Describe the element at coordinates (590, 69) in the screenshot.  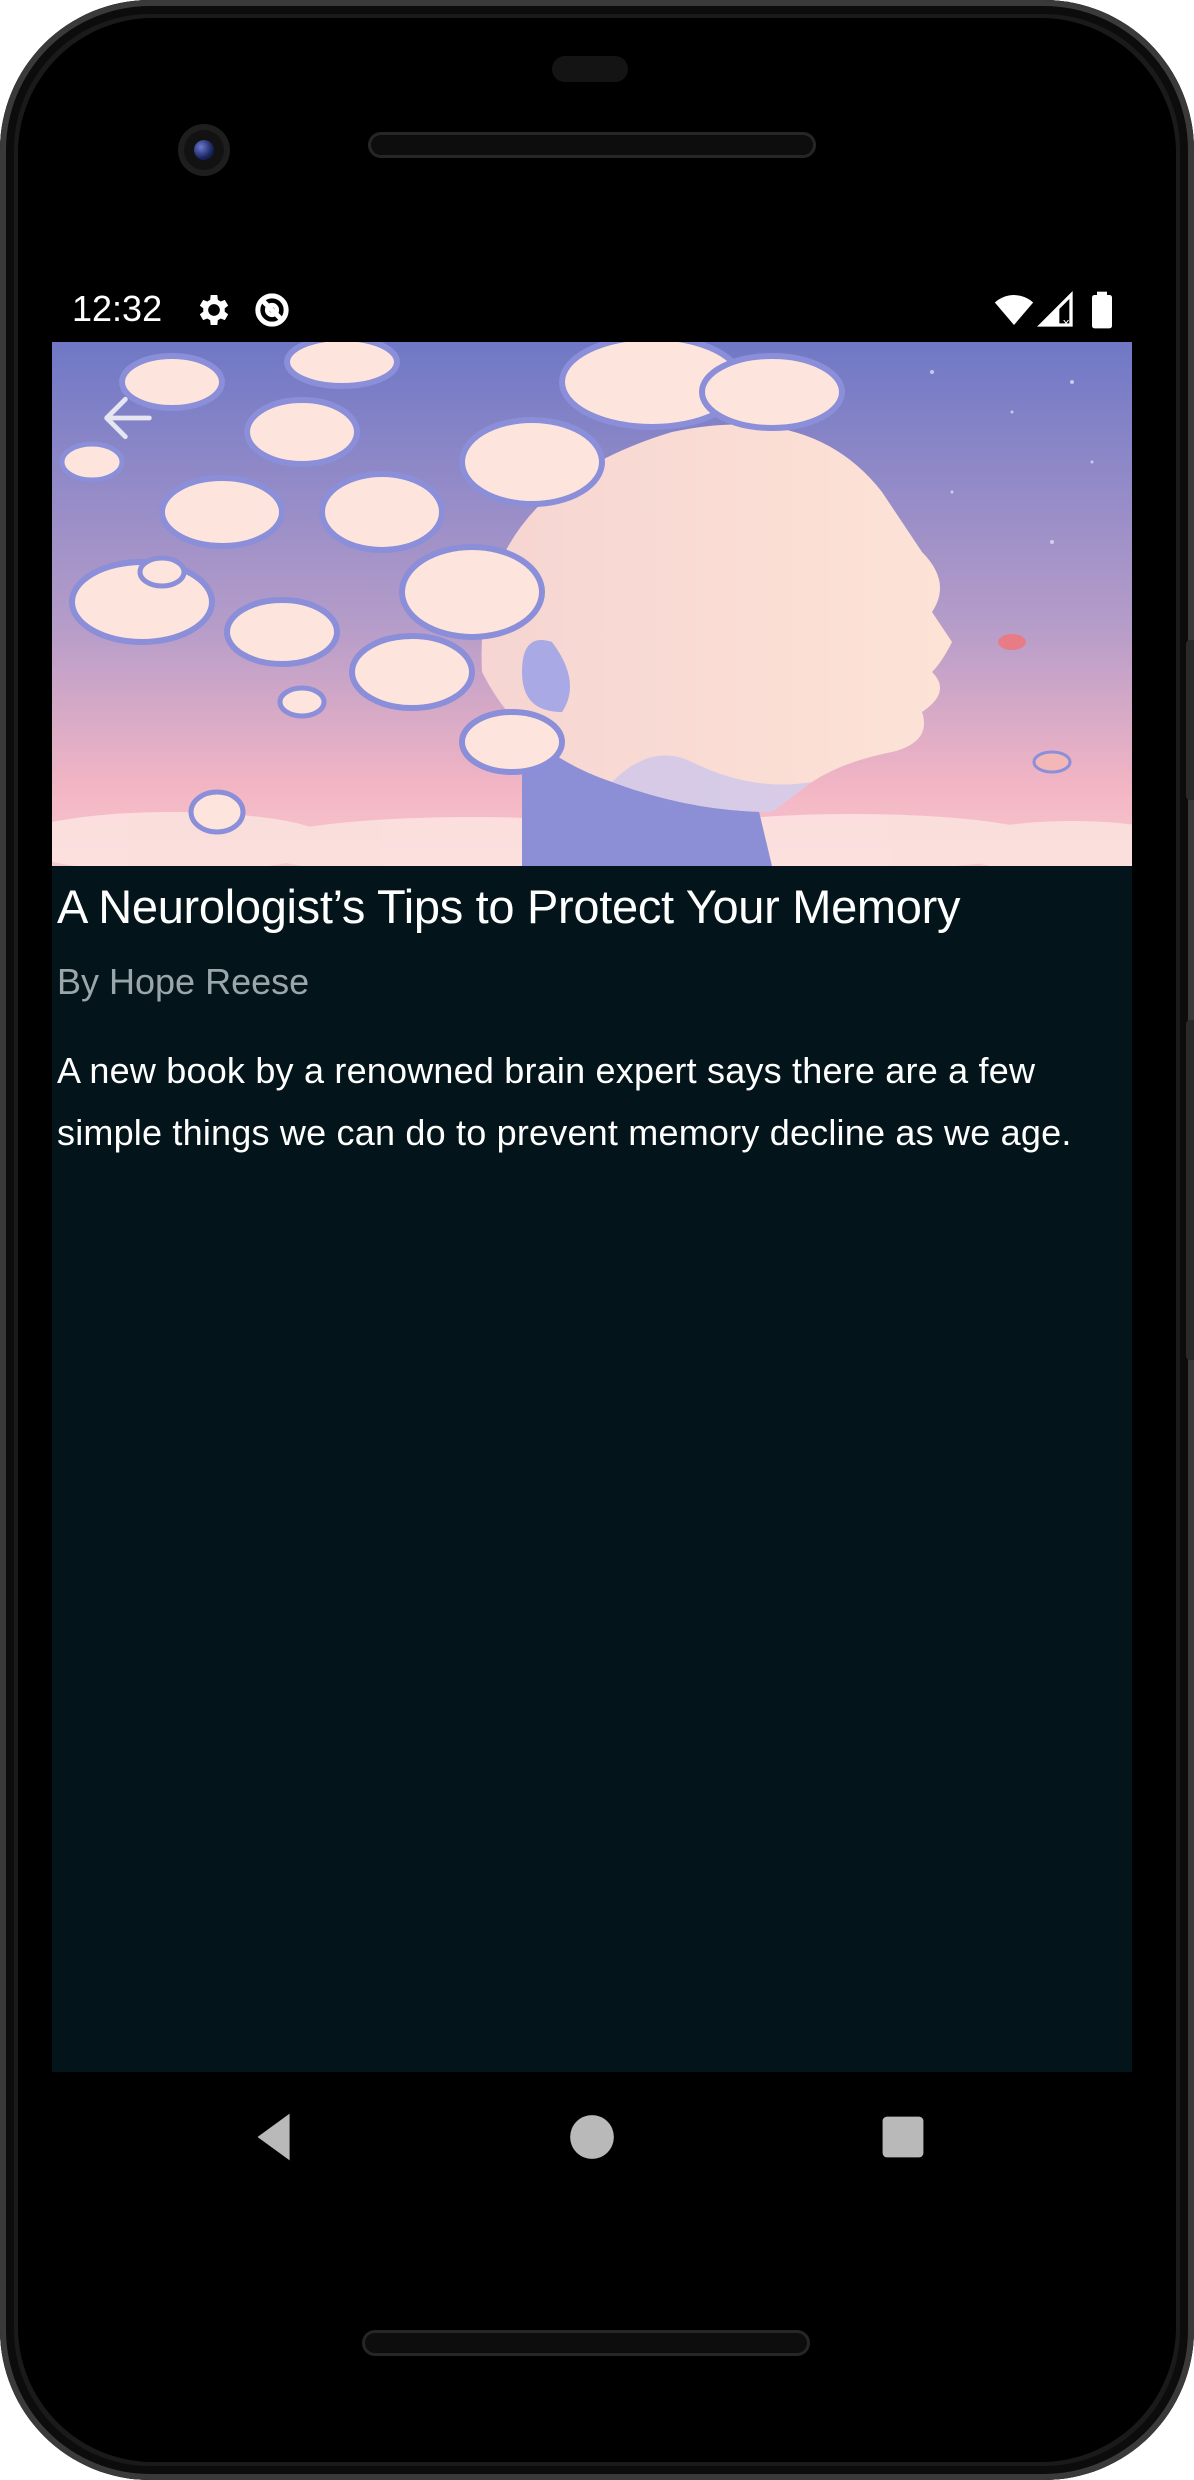
I see `top-sensor` at that location.